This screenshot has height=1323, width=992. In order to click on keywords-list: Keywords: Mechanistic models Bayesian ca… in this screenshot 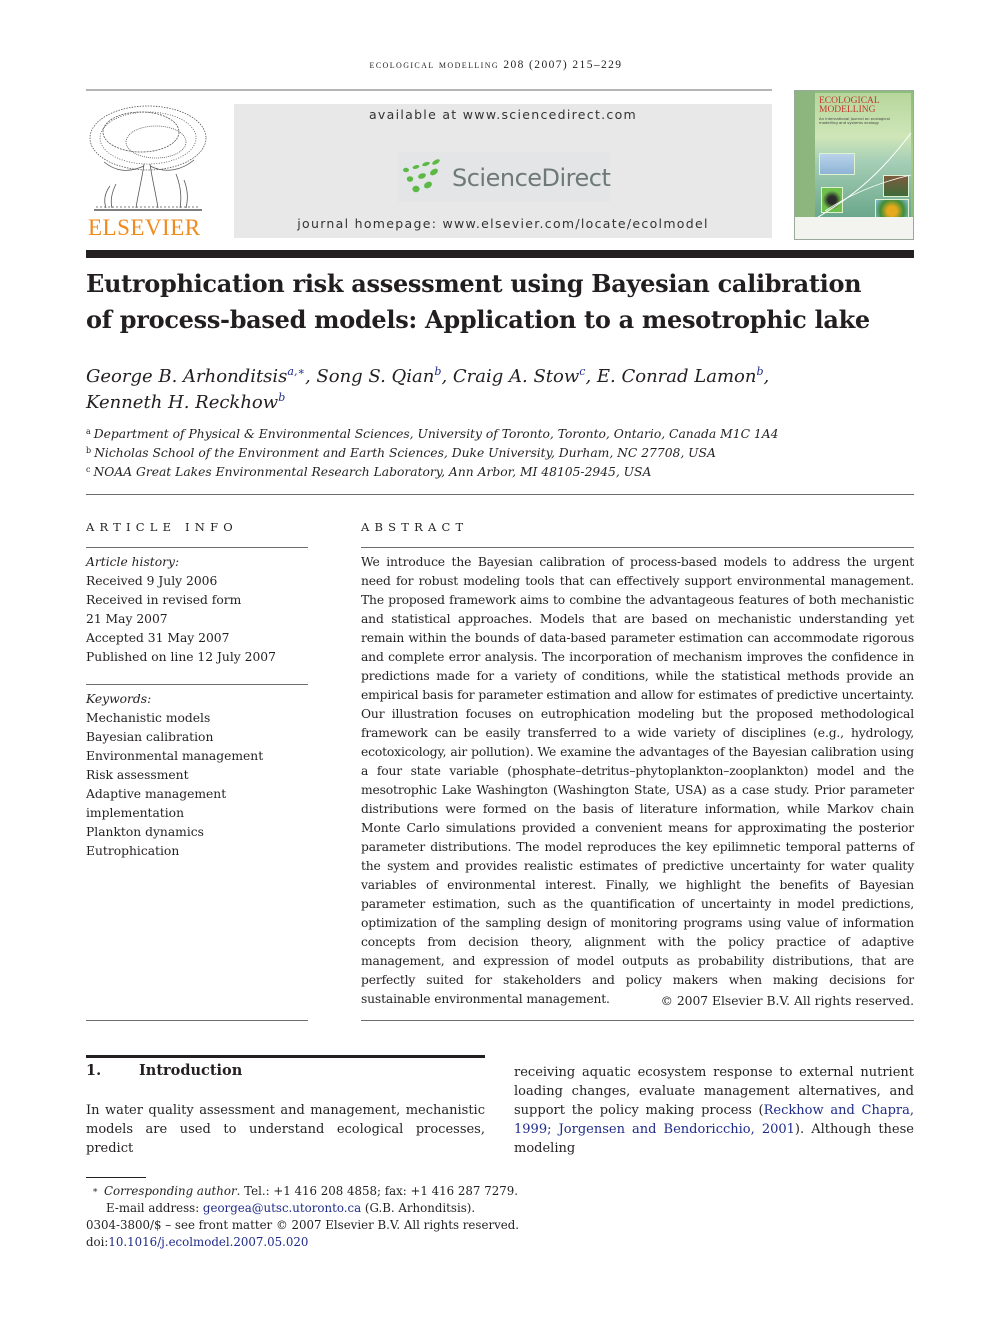, I will do `click(198, 775)`.